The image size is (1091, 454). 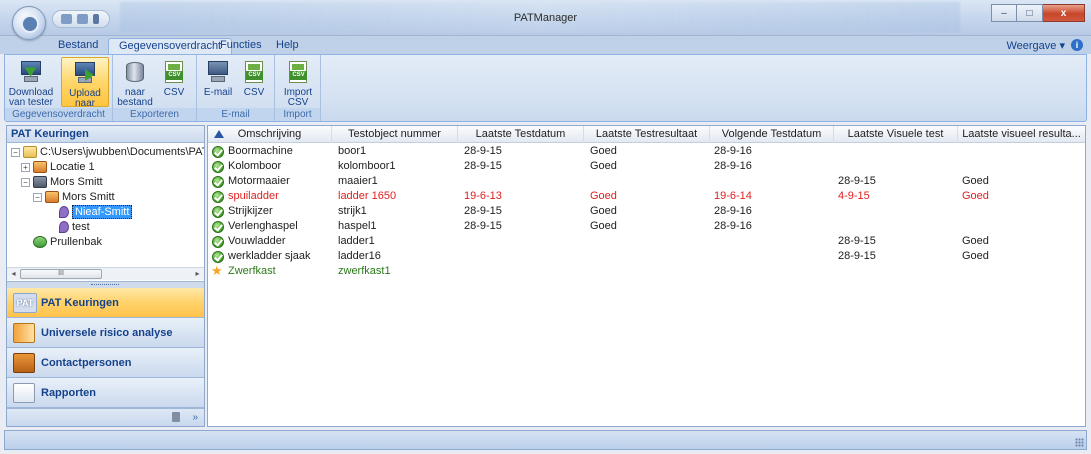 I want to click on group-caption-exporteren: Exporteren, so click(x=154, y=114).